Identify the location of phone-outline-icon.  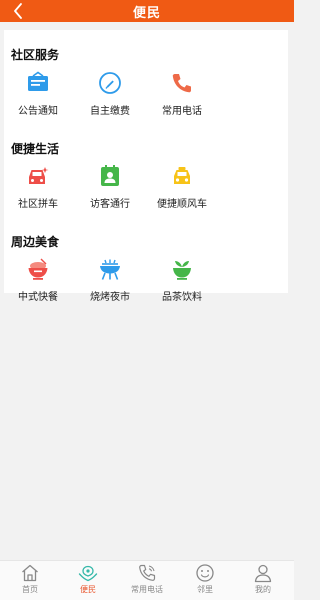
(147, 572).